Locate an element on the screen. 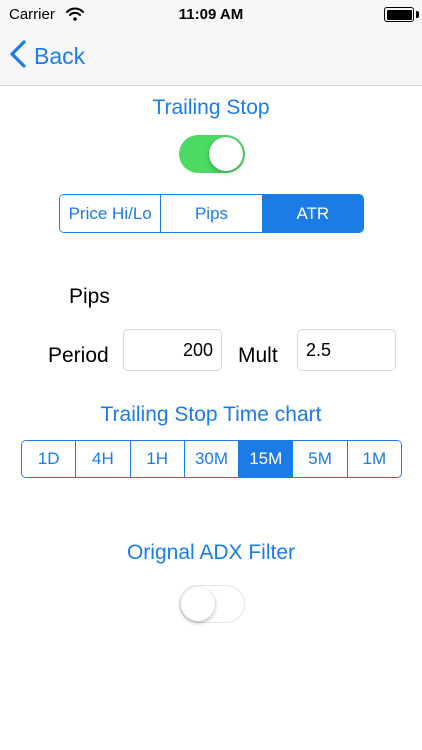 The height and width of the screenshot is (750, 422). mult-label: Mult is located at coordinates (258, 355).